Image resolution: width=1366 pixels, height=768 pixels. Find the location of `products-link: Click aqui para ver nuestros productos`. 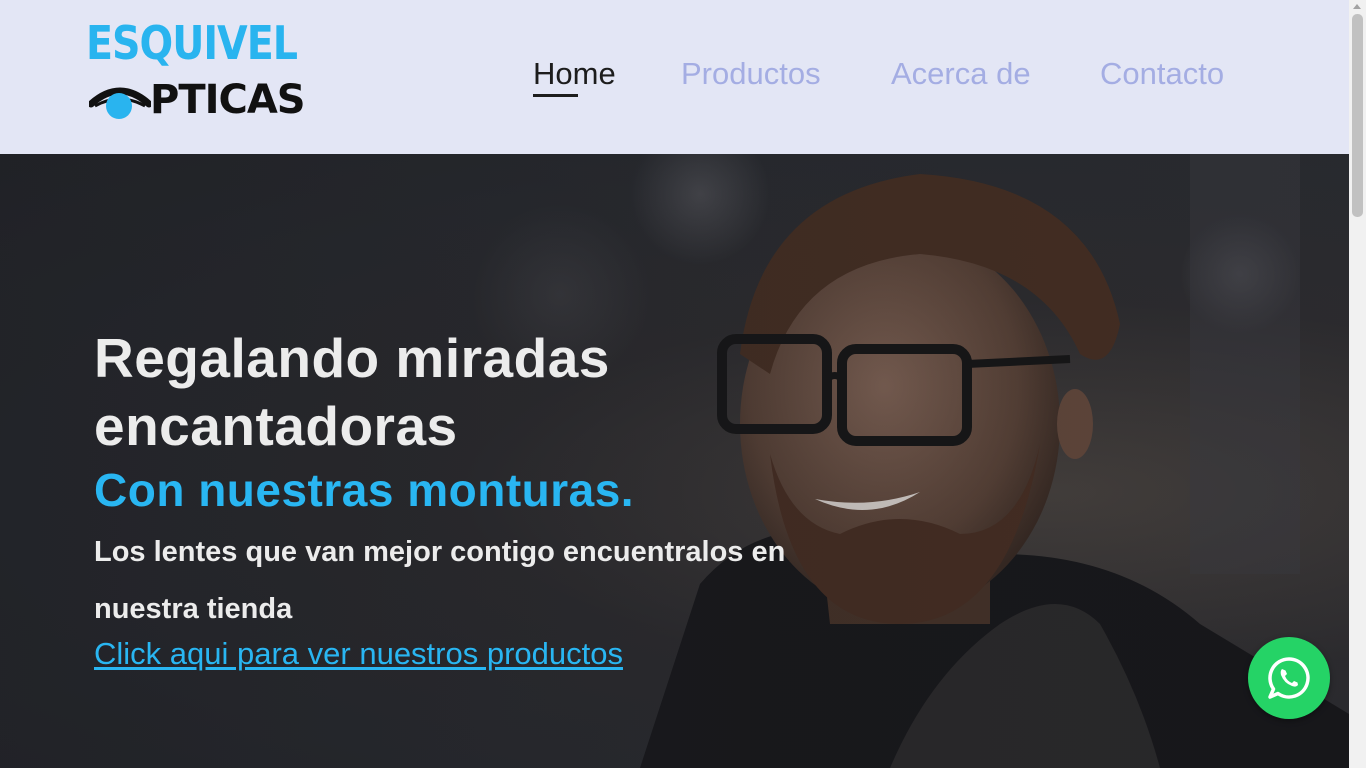

products-link: Click aqui para ver nuestros productos is located at coordinates (358, 654).